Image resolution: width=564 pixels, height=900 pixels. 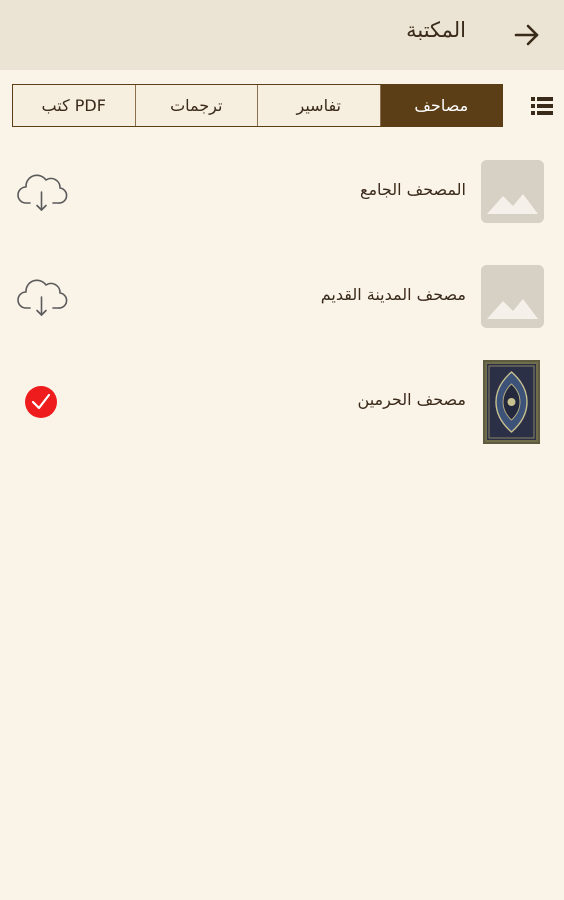 I want to click on tab-label: تفاسير, so click(x=318, y=105).